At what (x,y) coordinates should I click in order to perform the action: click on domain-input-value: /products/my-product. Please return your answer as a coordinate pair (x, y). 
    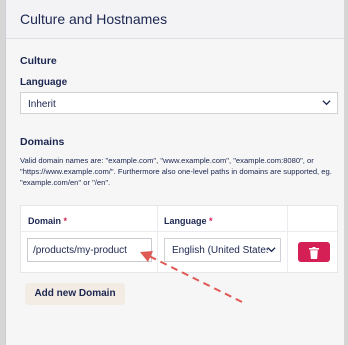
    Looking at the image, I should click on (80, 250).